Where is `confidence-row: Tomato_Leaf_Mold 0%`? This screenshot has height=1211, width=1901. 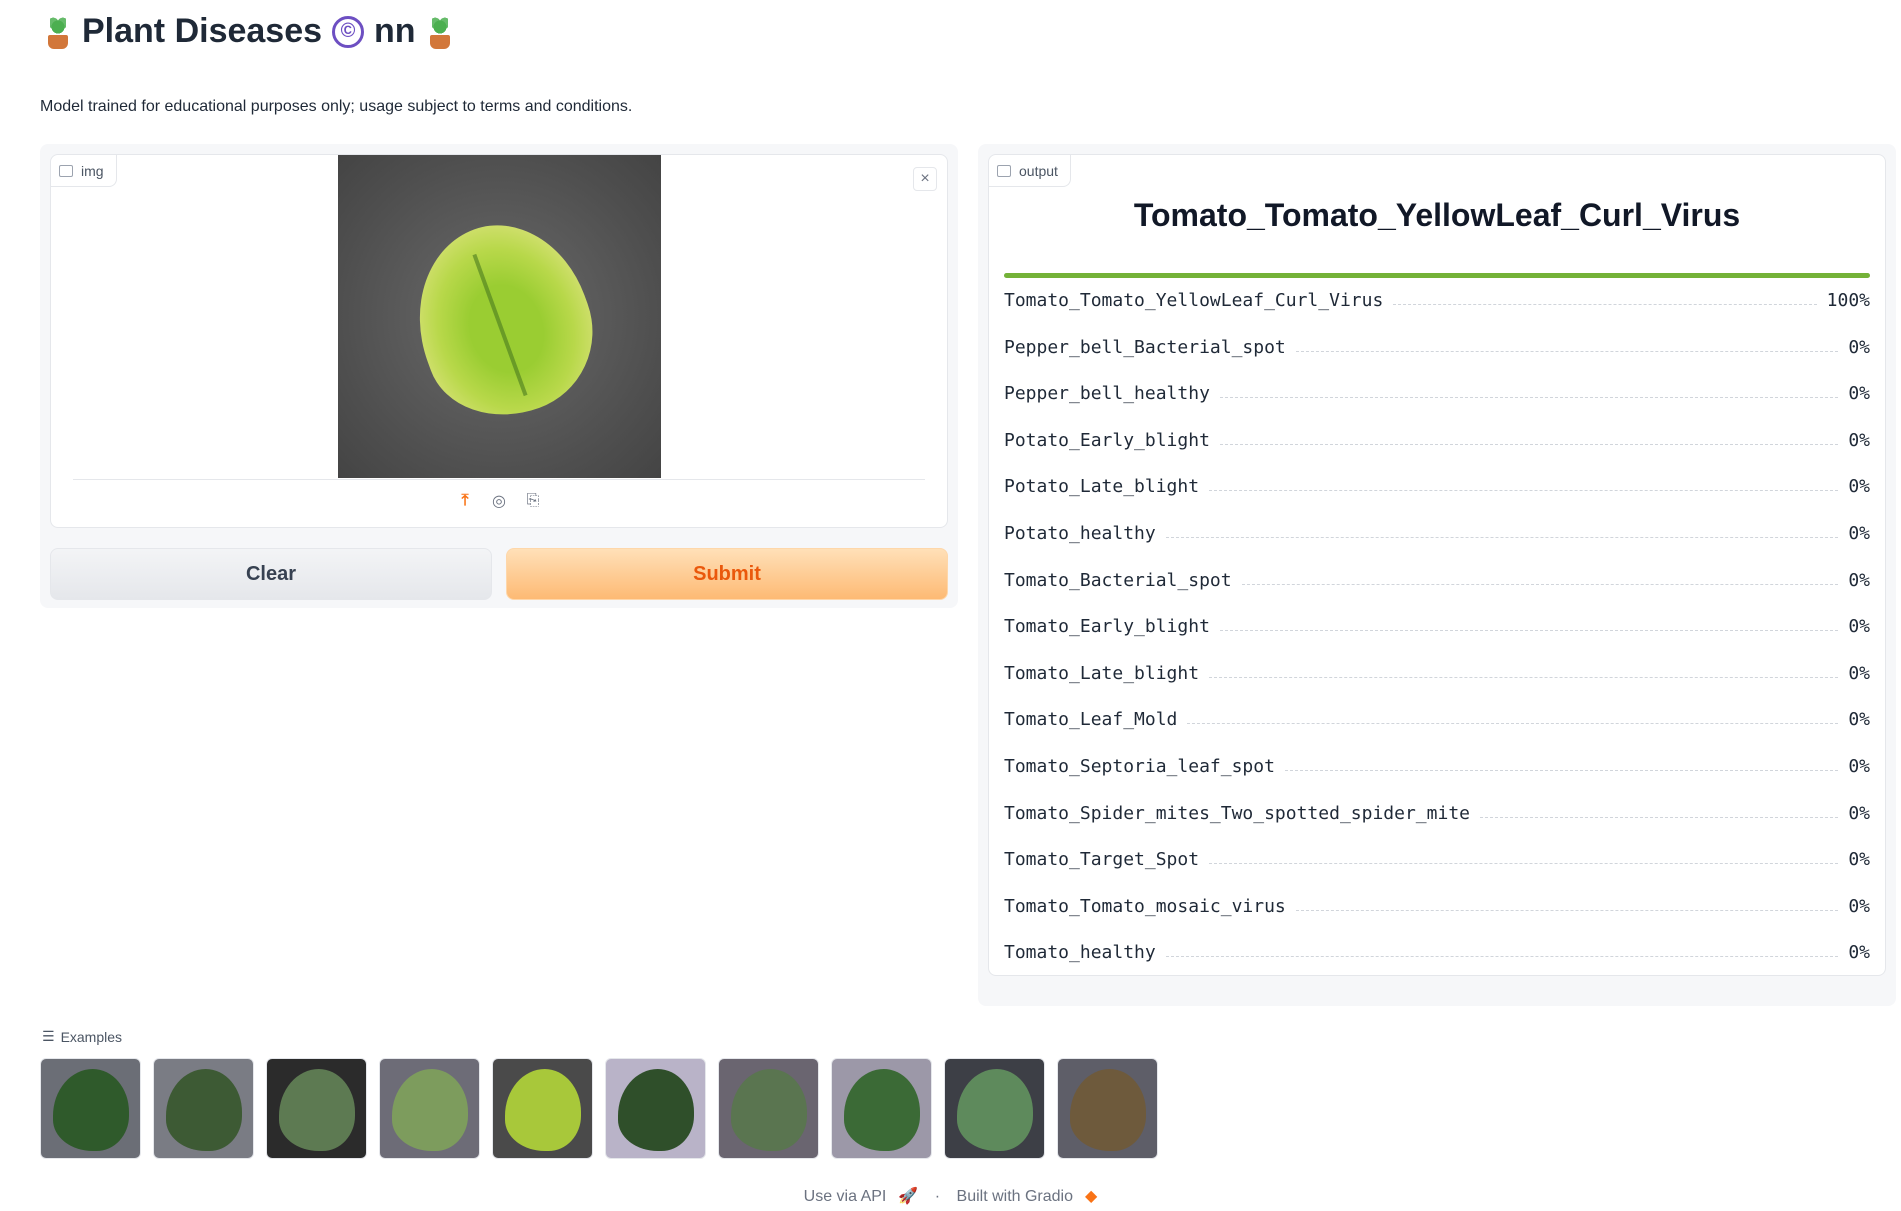 confidence-row: Tomato_Leaf_Mold 0% is located at coordinates (1437, 711).